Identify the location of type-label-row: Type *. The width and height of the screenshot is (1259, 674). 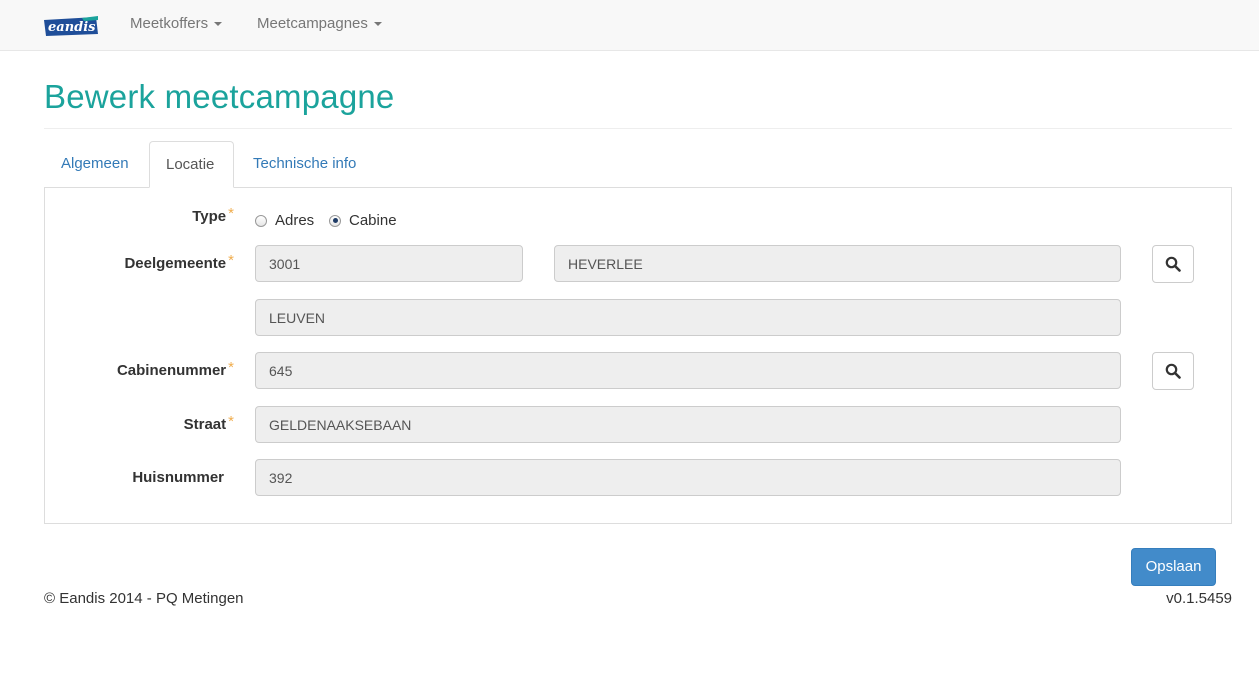
(129, 216).